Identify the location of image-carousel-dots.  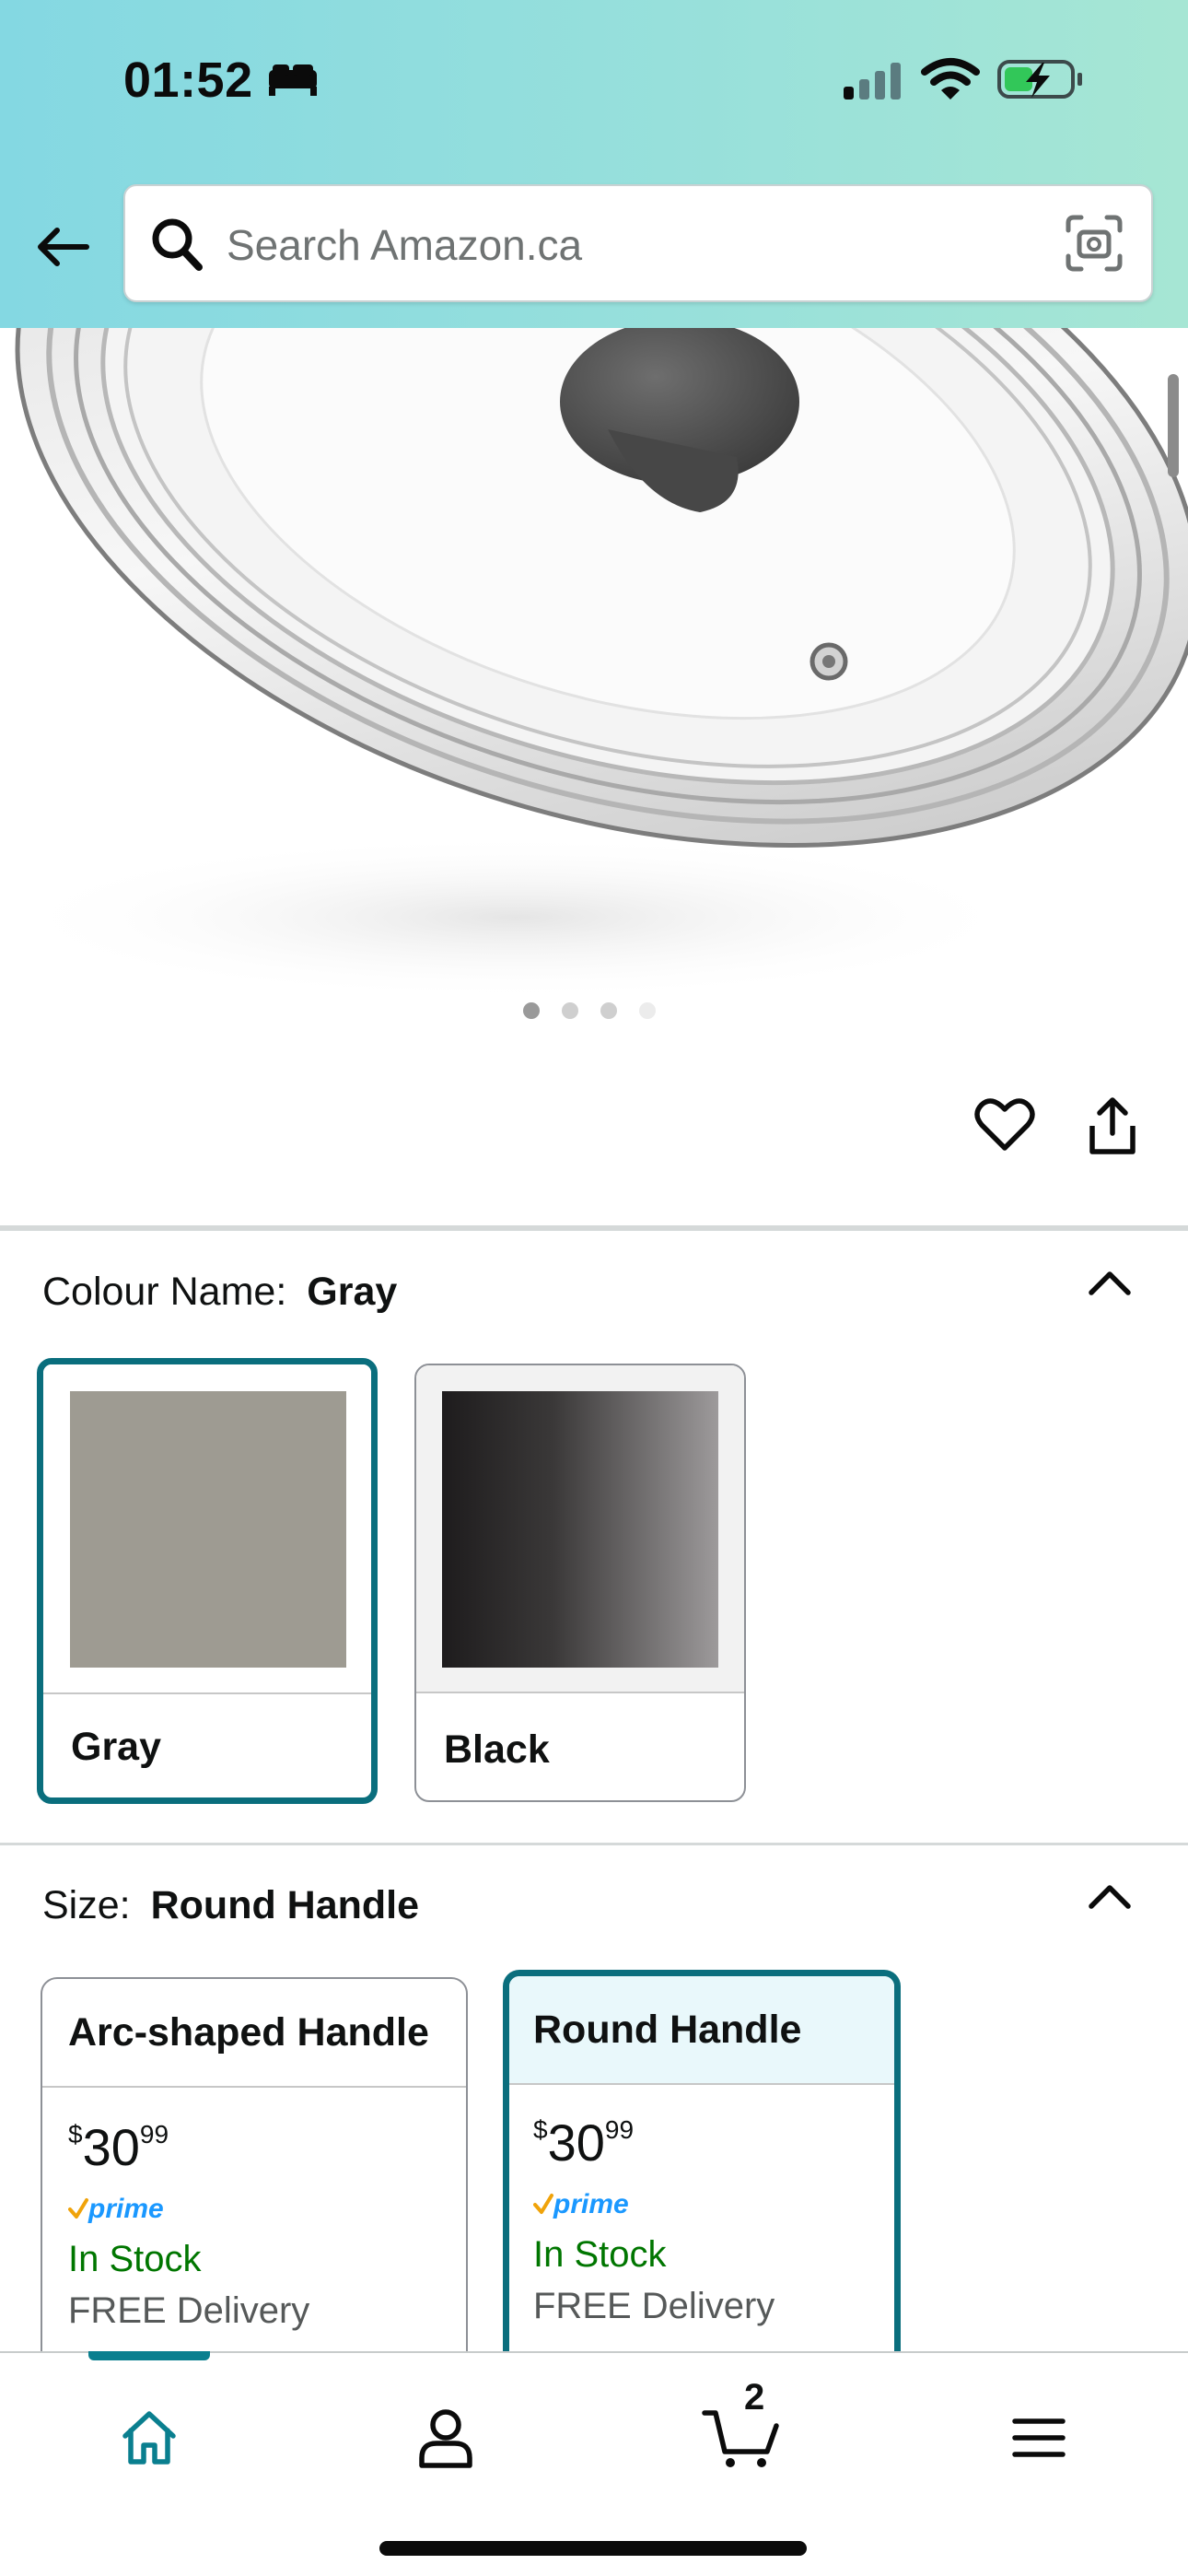
(589, 1011).